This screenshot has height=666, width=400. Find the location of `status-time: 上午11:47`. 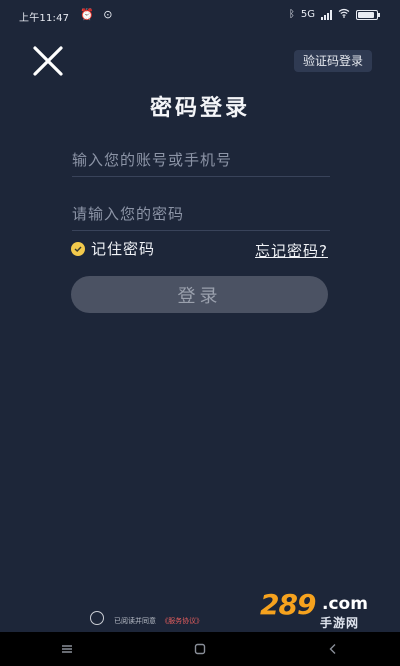

status-time: 上午11:47 is located at coordinates (44, 18).